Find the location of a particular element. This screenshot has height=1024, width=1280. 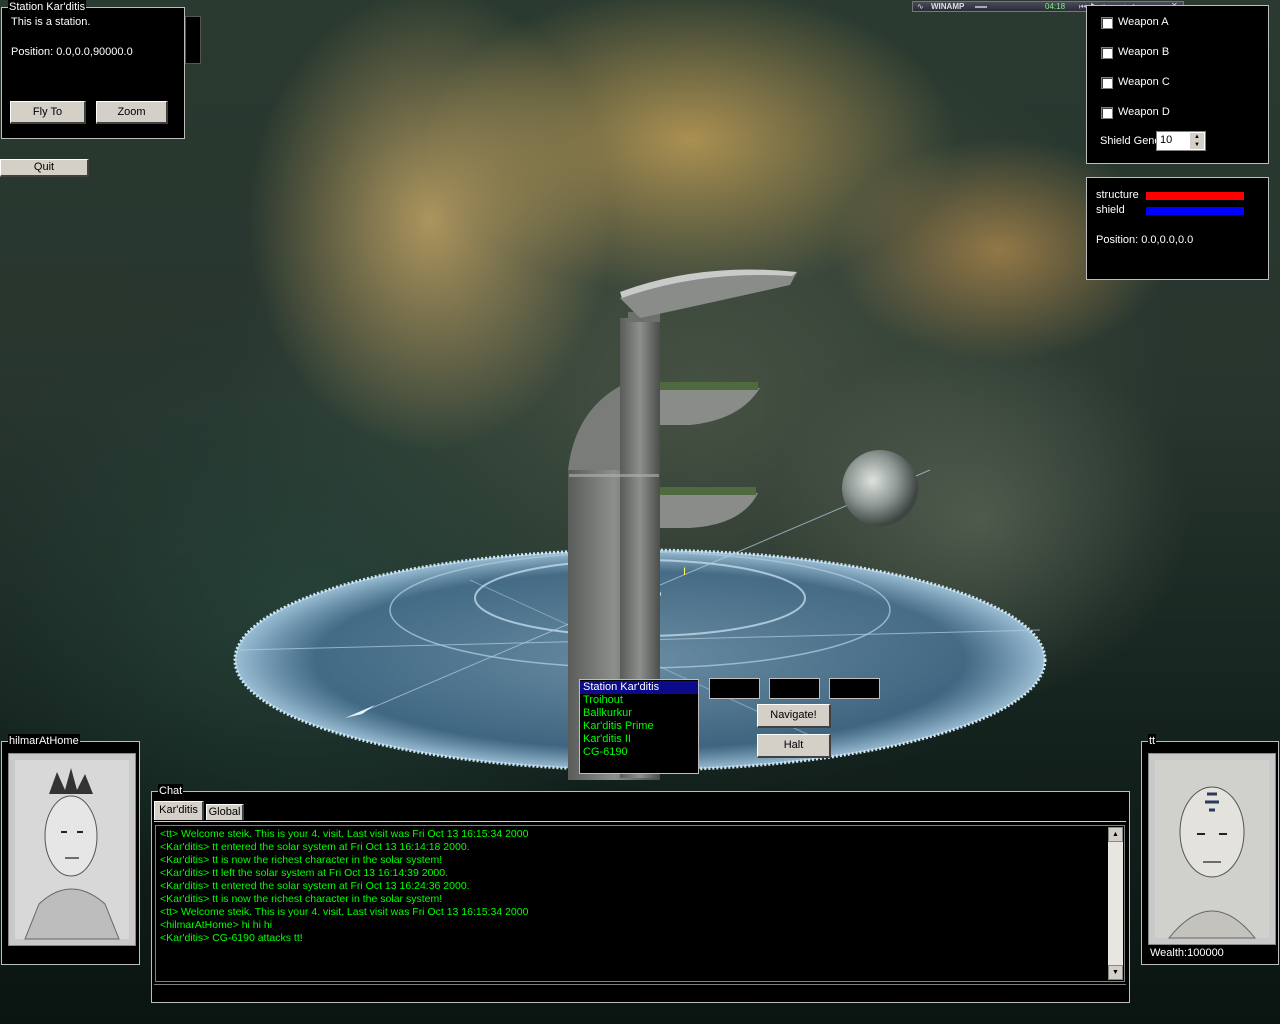

weapon-c-label: Weapon C is located at coordinates (1144, 82).